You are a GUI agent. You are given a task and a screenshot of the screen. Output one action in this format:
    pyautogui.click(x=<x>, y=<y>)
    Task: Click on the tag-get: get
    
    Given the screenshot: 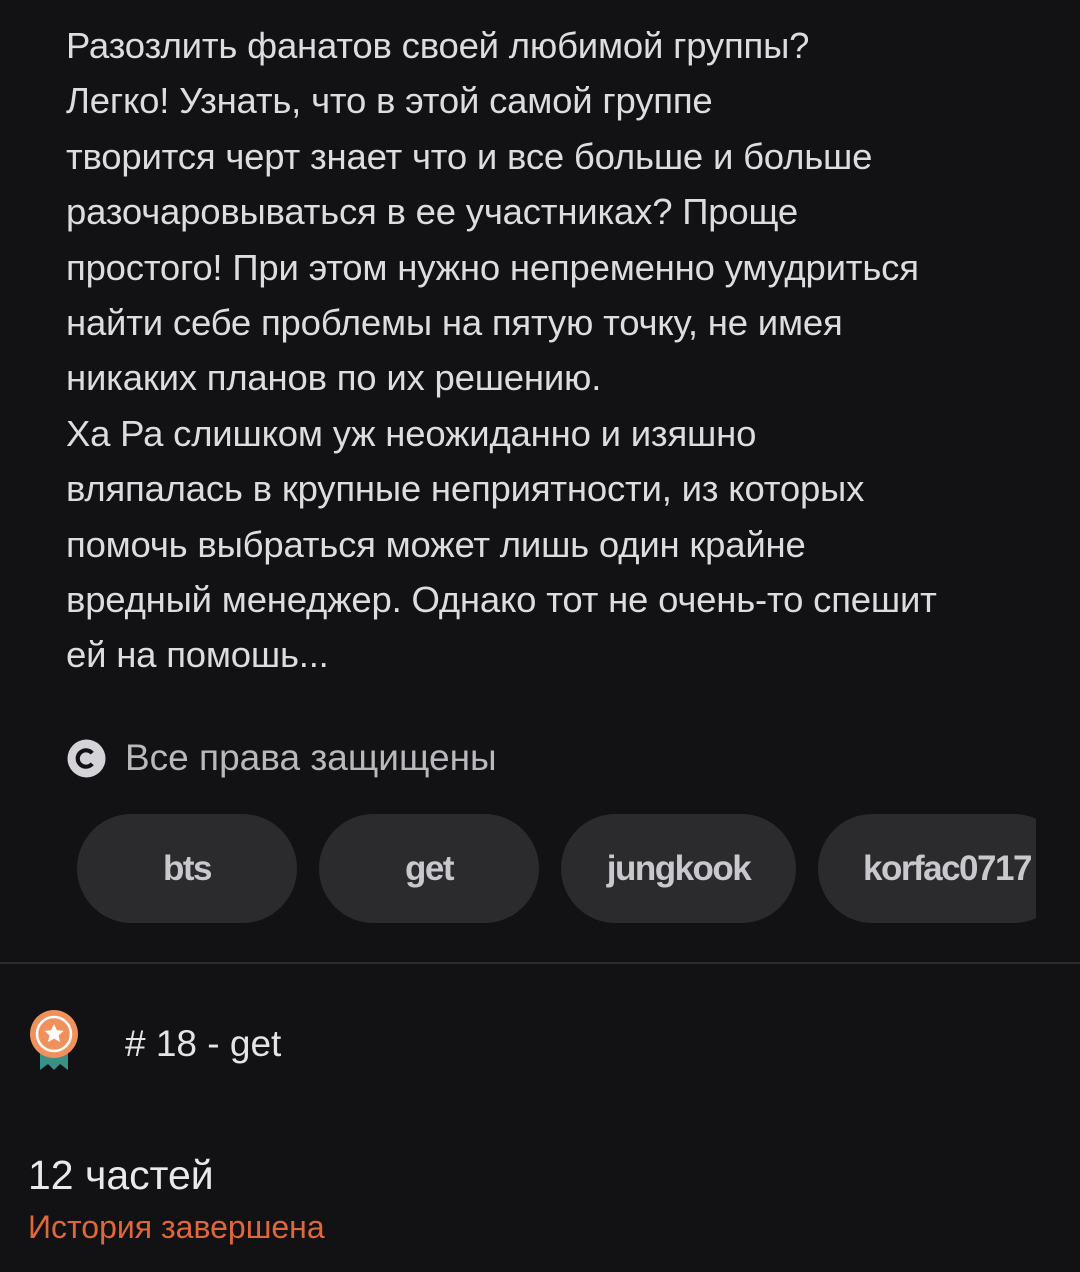 What is the action you would take?
    pyautogui.click(x=429, y=868)
    